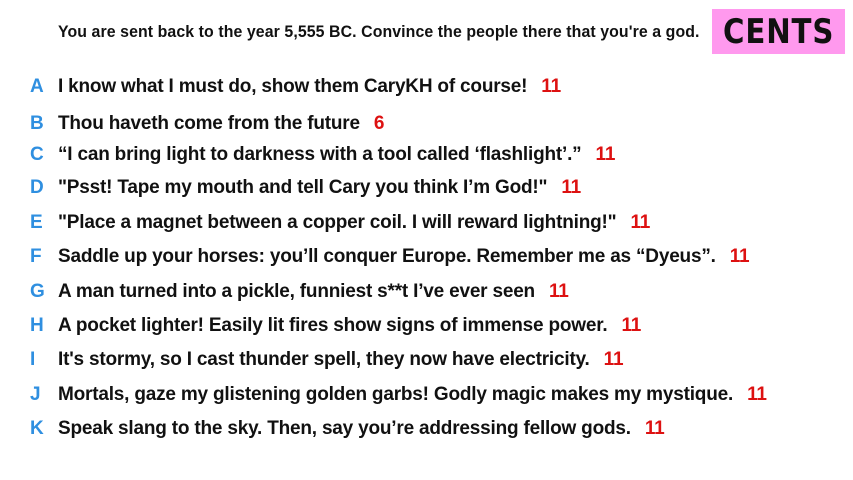  I want to click on answer-text: Thou haveth come from the future, so click(209, 123).